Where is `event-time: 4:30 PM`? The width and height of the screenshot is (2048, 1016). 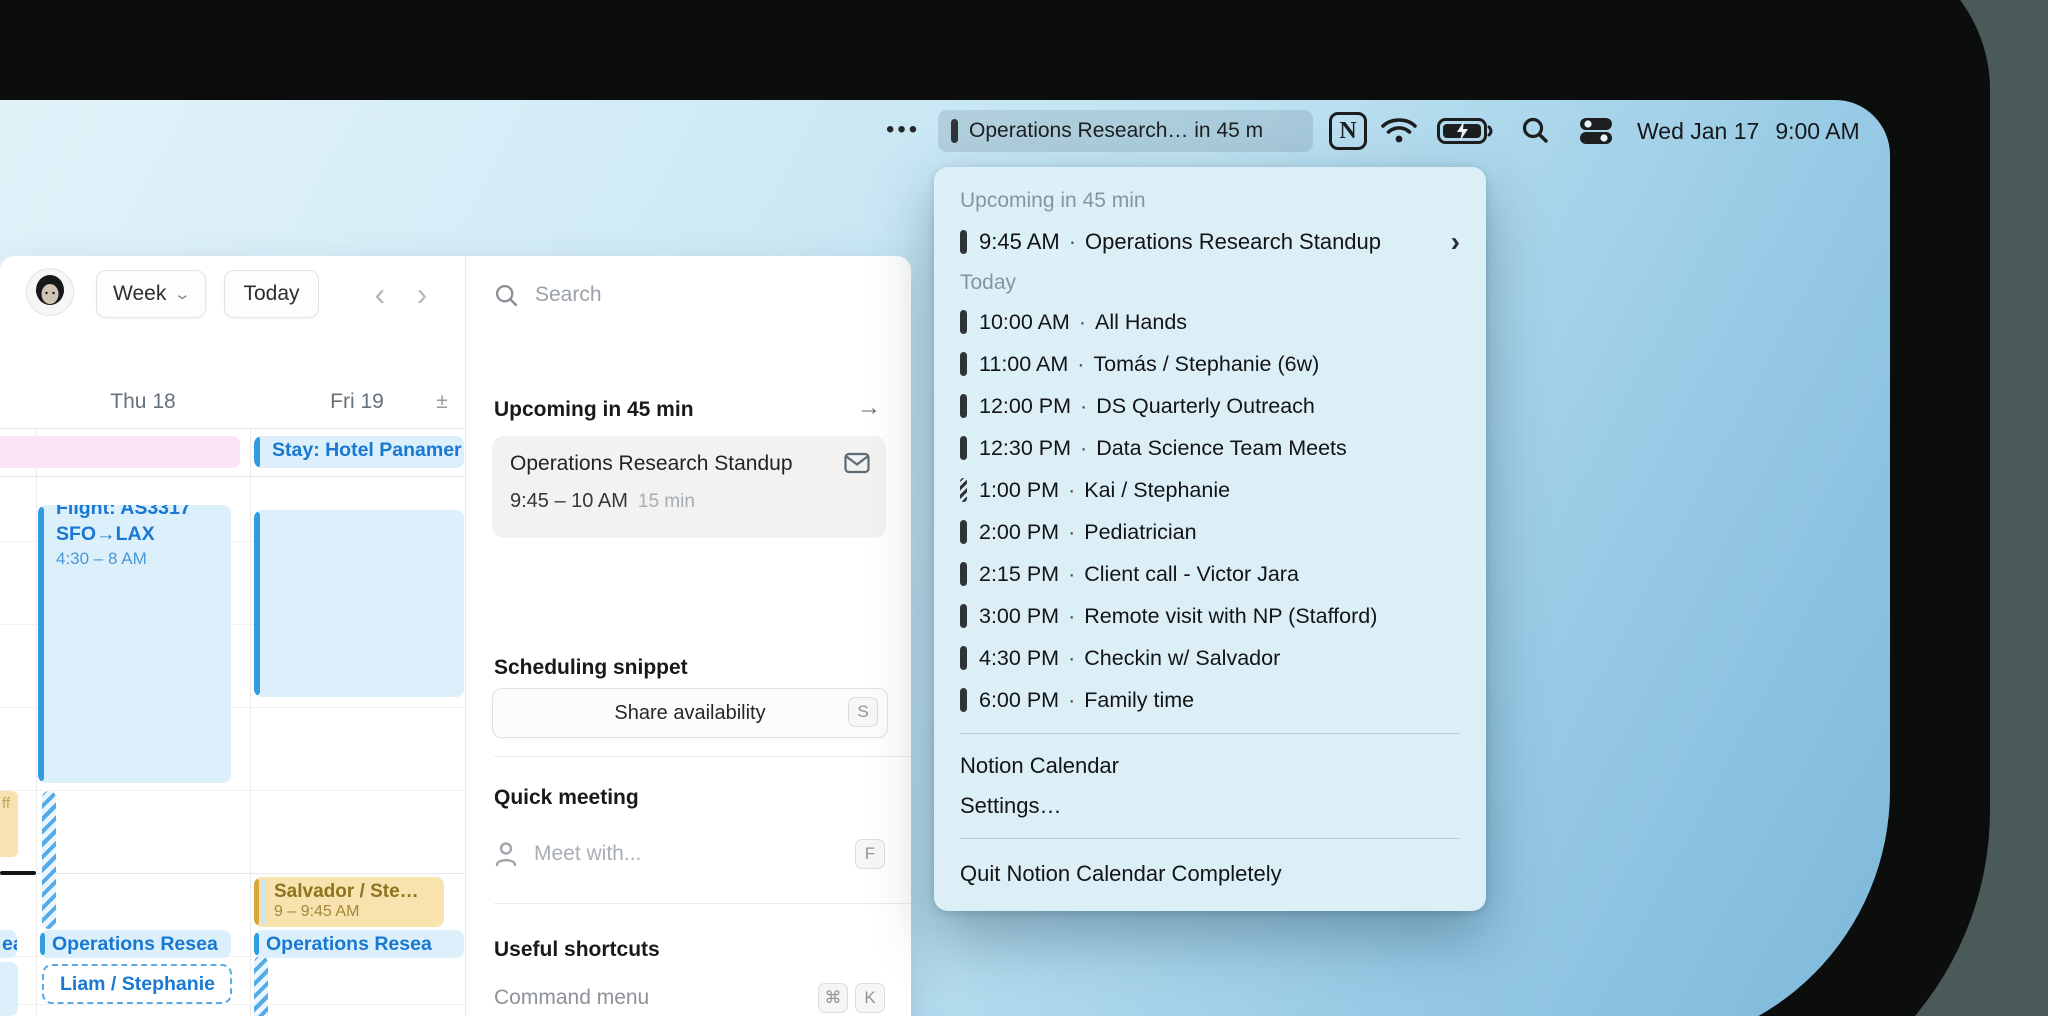 event-time: 4:30 PM is located at coordinates (1019, 657).